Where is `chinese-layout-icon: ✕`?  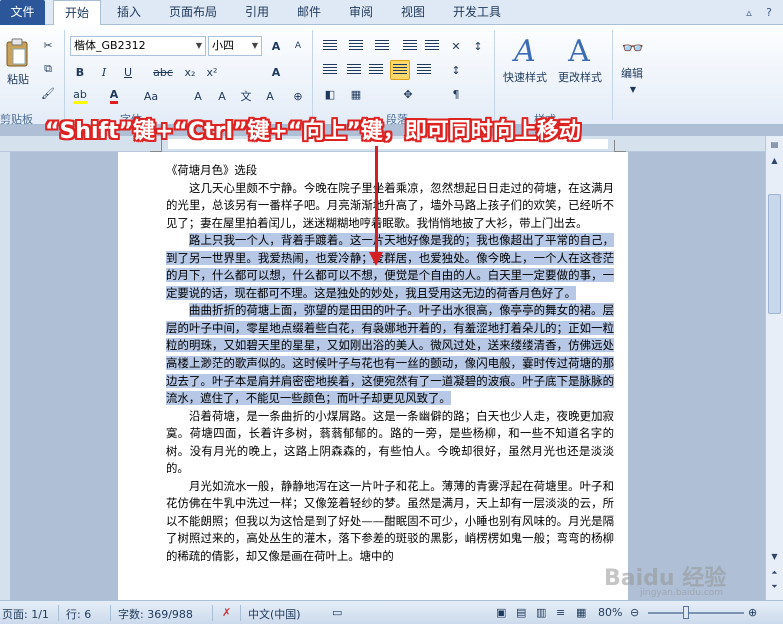
chinese-layout-icon: ✕ is located at coordinates (456, 46).